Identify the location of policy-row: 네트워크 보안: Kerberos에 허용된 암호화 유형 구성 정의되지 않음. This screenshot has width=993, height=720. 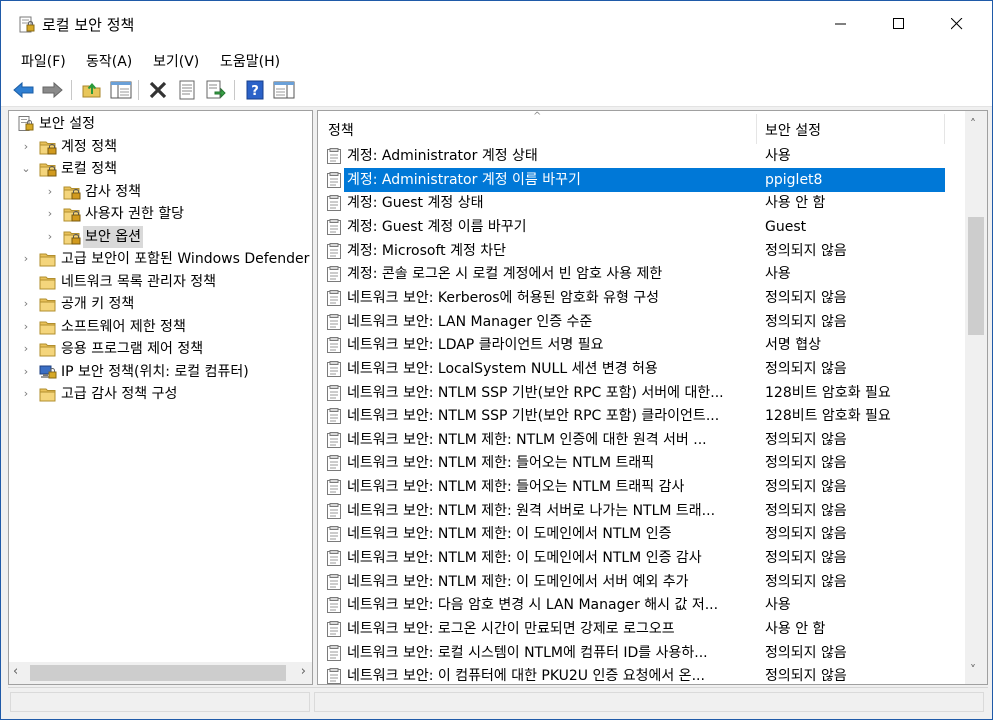
(641, 298).